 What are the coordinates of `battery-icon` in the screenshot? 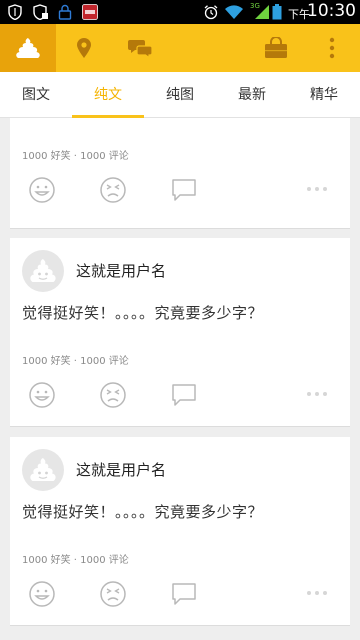 It's located at (277, 12).